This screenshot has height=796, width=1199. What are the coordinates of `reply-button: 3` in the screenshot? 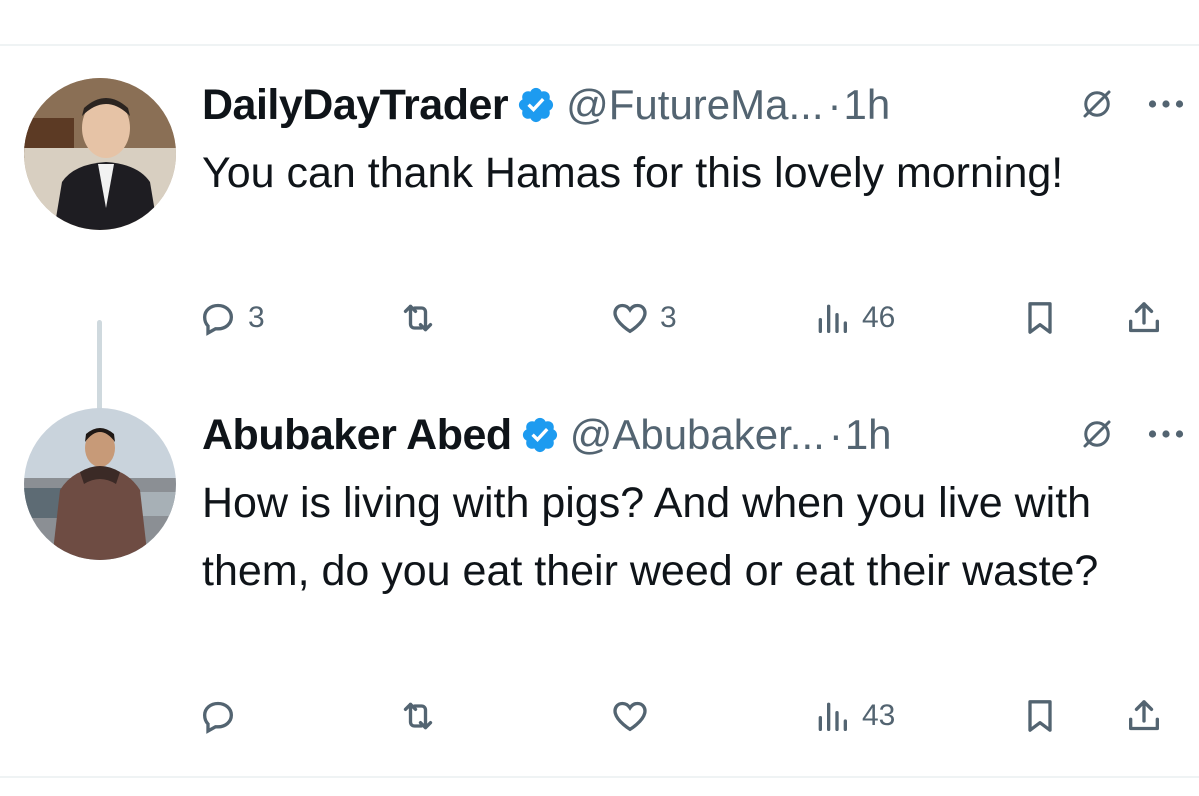 It's located at (231, 318).